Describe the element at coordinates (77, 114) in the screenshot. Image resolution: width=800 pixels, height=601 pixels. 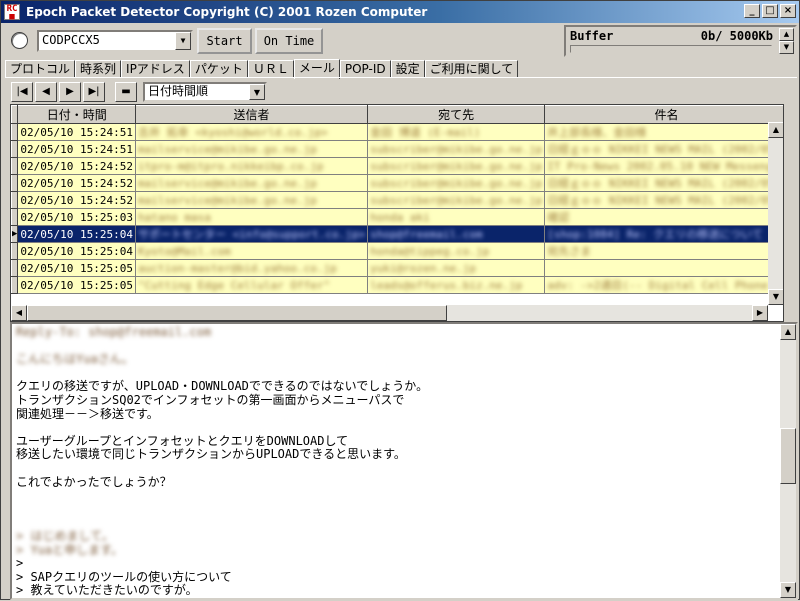
I see `col-header-date: 日付・時間` at that location.